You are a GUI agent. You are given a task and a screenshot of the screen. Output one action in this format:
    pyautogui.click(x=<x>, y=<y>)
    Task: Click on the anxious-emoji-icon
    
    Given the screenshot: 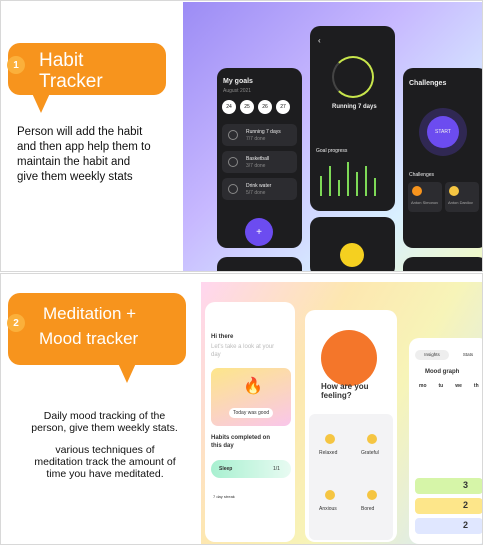 What is the action you would take?
    pyautogui.click(x=330, y=495)
    